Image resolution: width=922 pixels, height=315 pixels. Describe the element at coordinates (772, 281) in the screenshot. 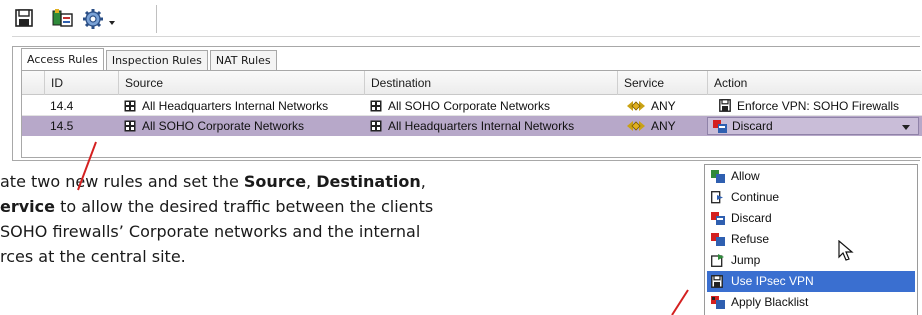

I see `option-label: Use IPsec VPN` at that location.